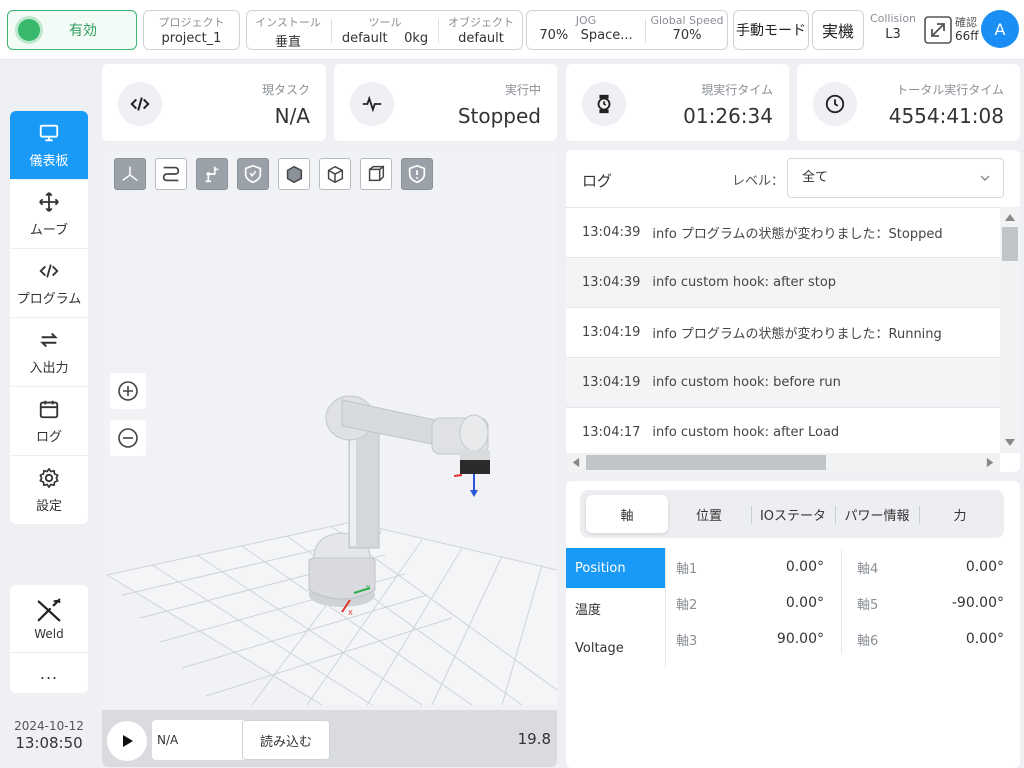  What do you see at coordinates (687, 20) in the screenshot?
I see `global-speed-label: Global Speed` at bounding box center [687, 20].